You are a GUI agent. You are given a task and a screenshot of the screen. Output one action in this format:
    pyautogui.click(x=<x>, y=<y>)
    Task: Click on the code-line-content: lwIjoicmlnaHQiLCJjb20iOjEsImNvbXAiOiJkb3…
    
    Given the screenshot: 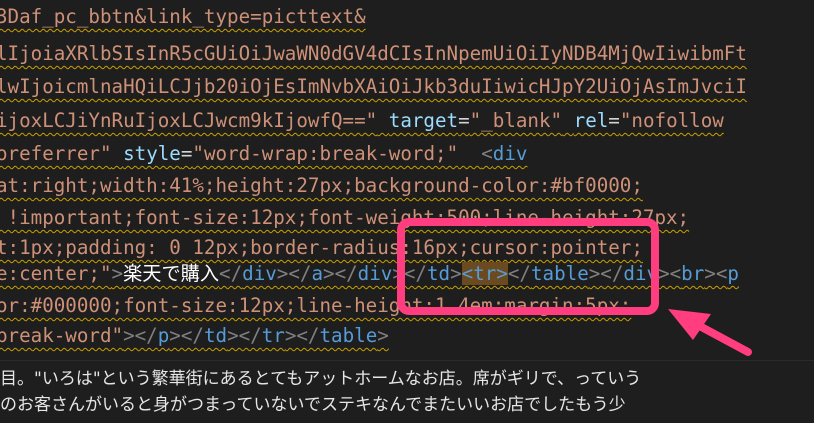 What is the action you would take?
    pyautogui.click(x=373, y=86)
    